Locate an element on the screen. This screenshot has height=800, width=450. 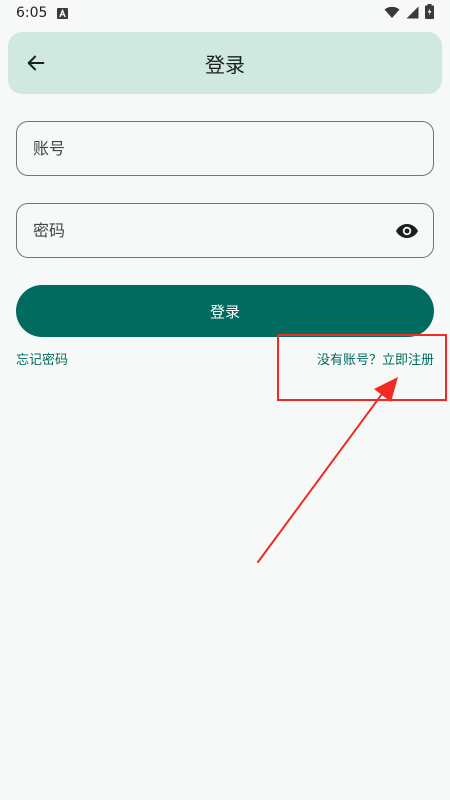
annotation-arrow is located at coordinates (327, 470).